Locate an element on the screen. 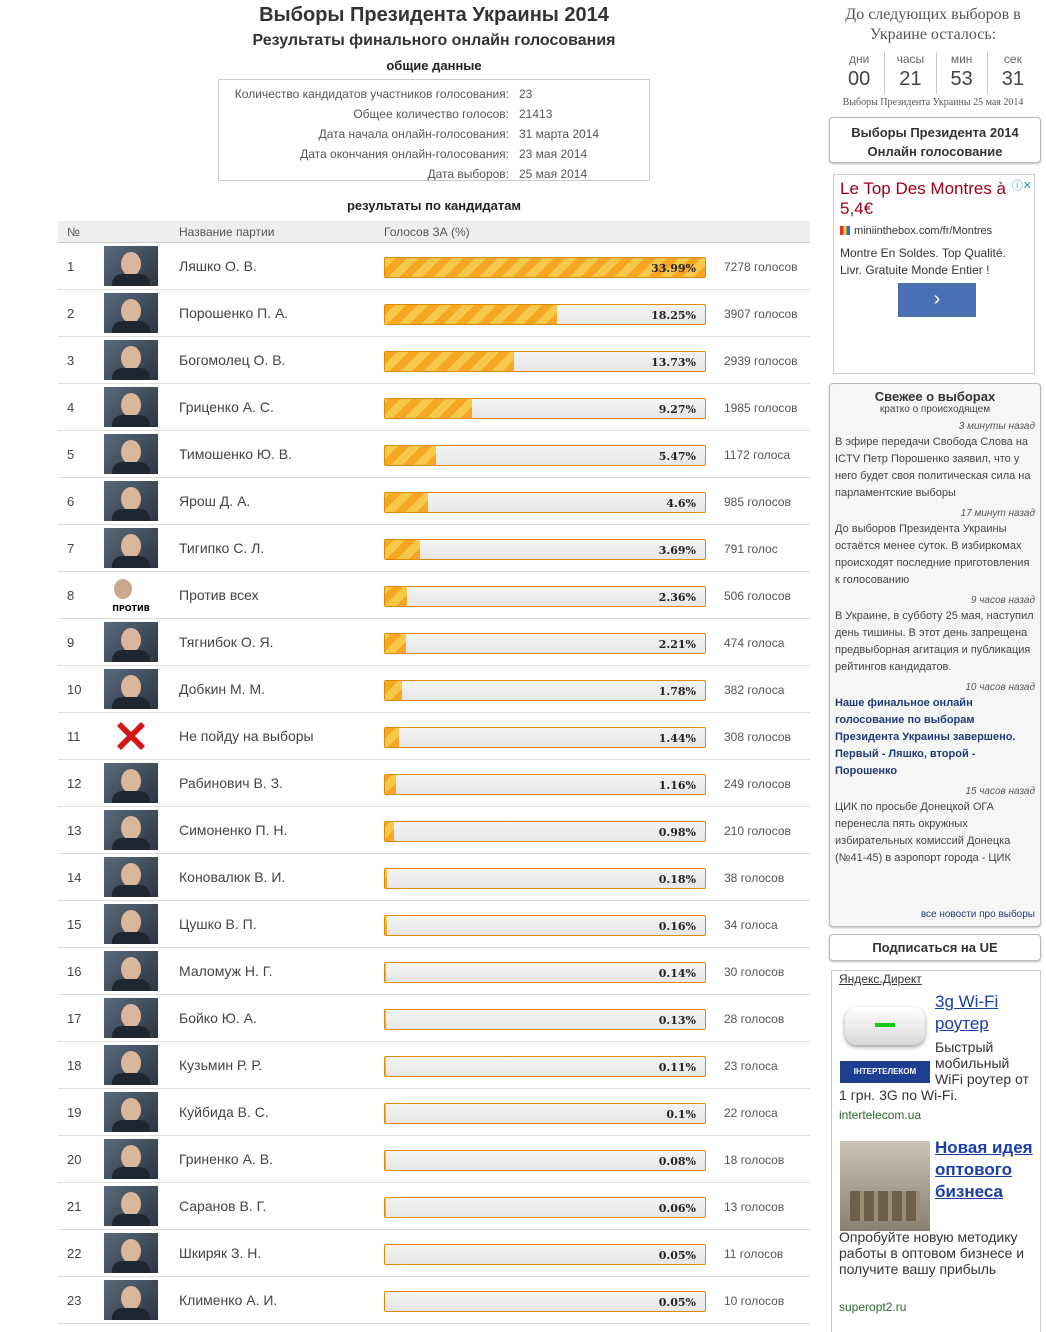 This screenshot has width=1046, height=1332. vote-percent-bar: 2.36% is located at coordinates (545, 596).